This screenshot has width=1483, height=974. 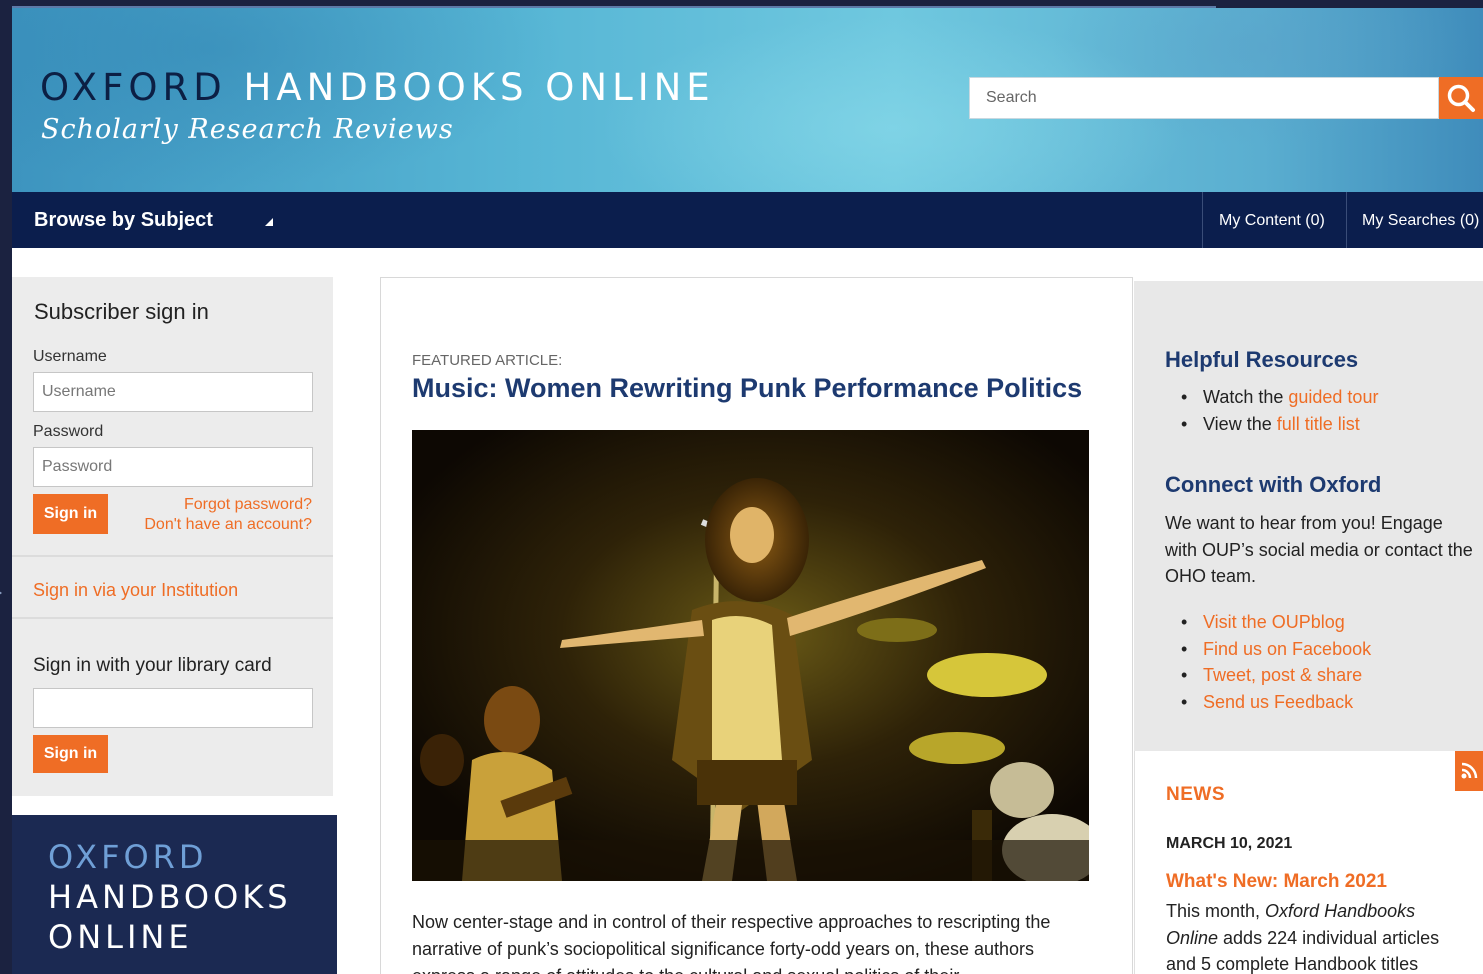 I want to click on feedback-link: Send us Feedback, so click(x=1278, y=702).